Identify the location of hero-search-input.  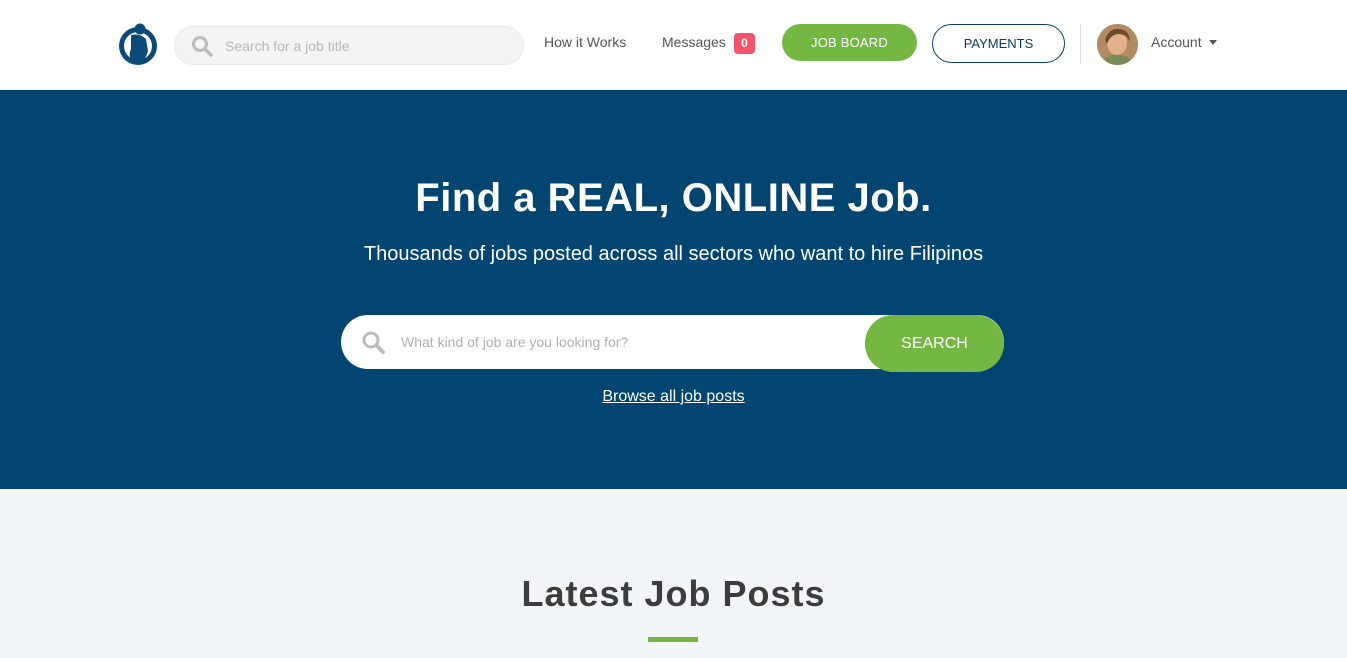
(621, 342).